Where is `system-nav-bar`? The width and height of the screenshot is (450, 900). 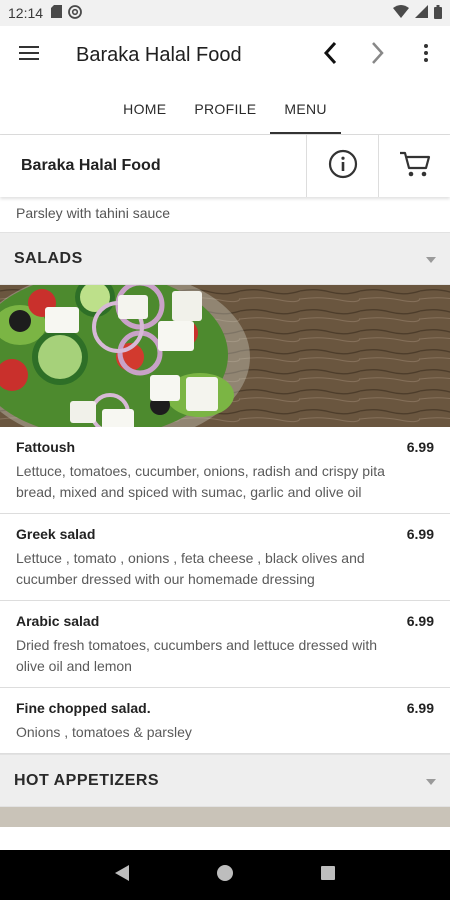 system-nav-bar is located at coordinates (225, 875).